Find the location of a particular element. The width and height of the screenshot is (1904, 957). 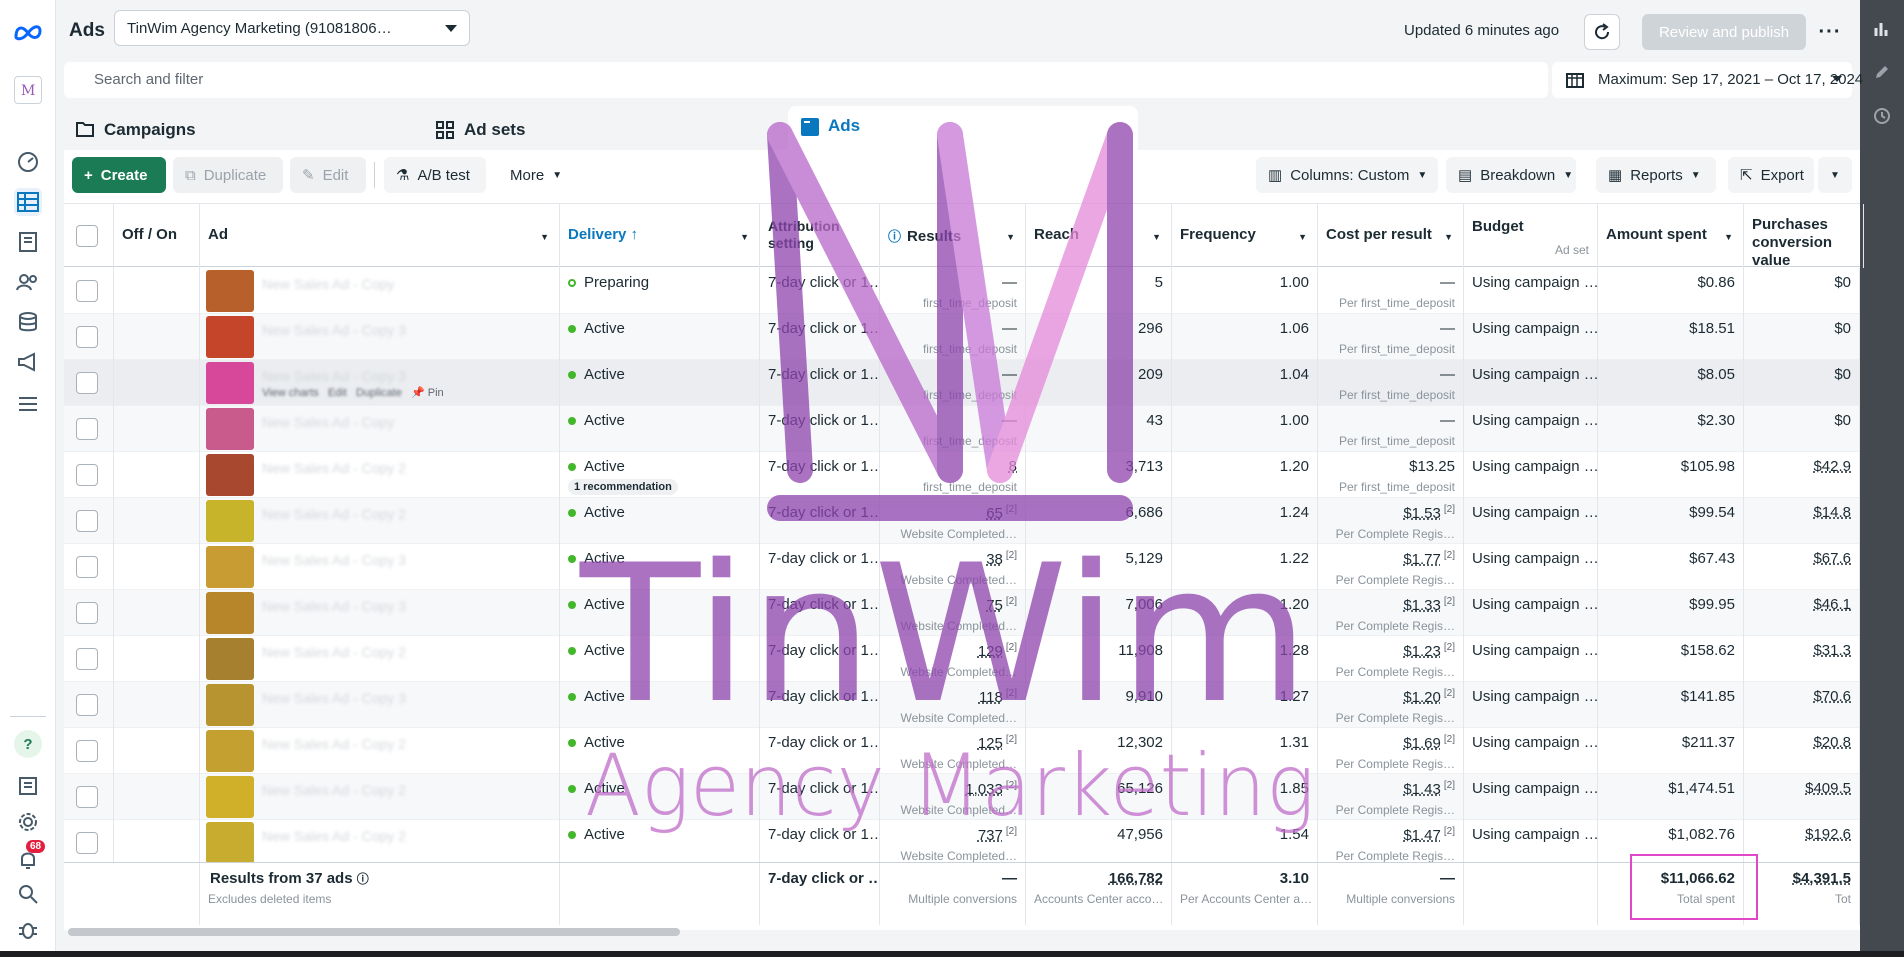

all-tools-menu-icon is located at coordinates (28, 404).